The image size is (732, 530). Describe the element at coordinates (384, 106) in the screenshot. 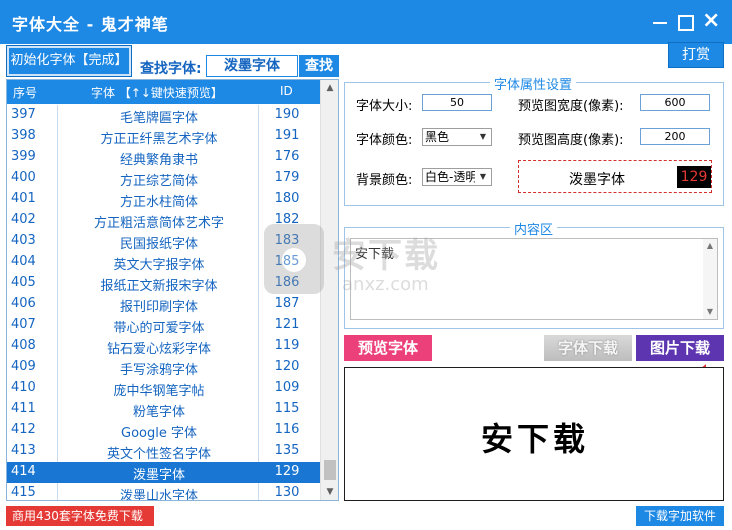

I see `font-size-label: 字体大小:` at that location.